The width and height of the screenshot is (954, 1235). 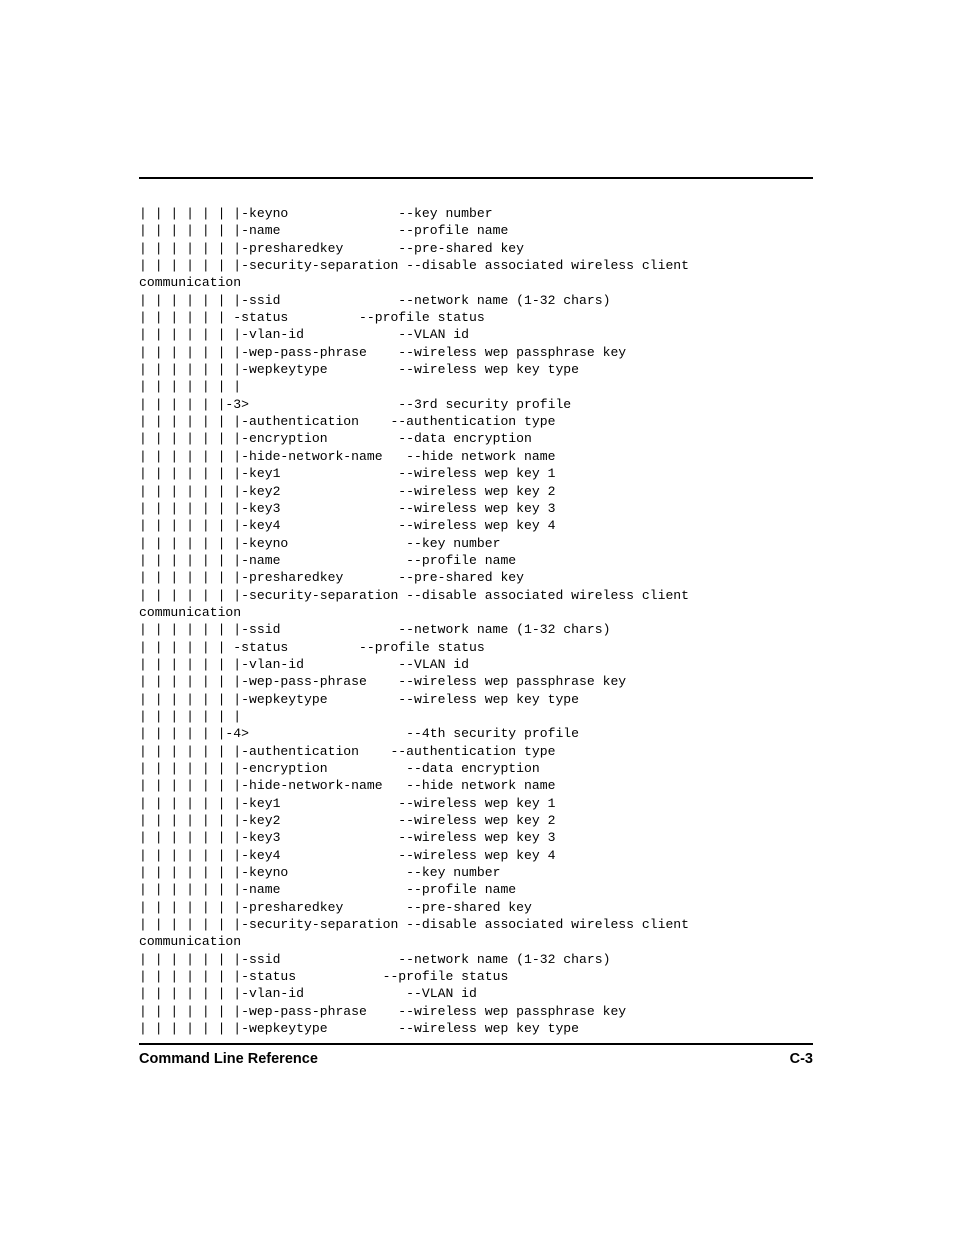 I want to click on footer-page-number: C-3, so click(x=801, y=1059).